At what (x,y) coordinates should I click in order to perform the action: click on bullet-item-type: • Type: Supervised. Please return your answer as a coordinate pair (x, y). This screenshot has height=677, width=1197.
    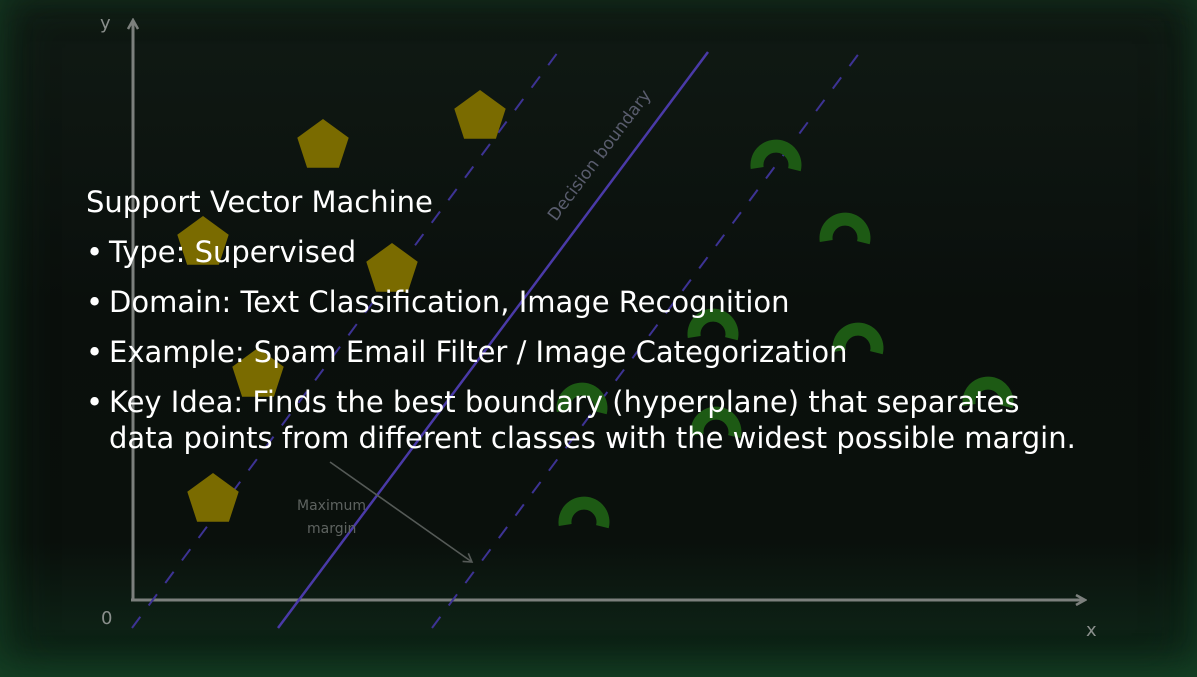
    Looking at the image, I should click on (586, 252).